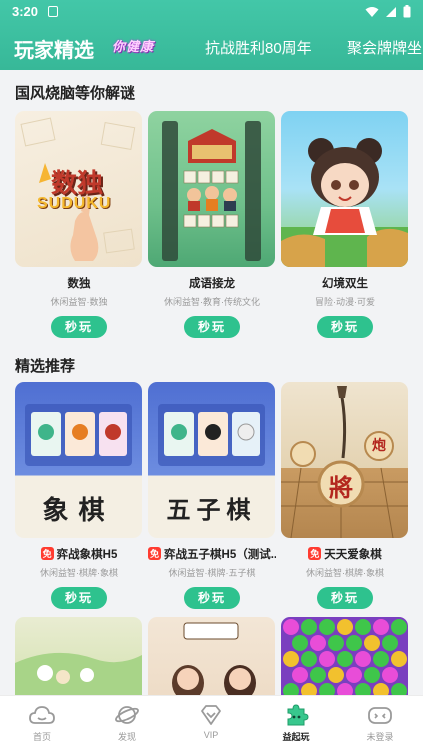  Describe the element at coordinates (298, 715) in the screenshot. I see `puzzle-icon` at that location.